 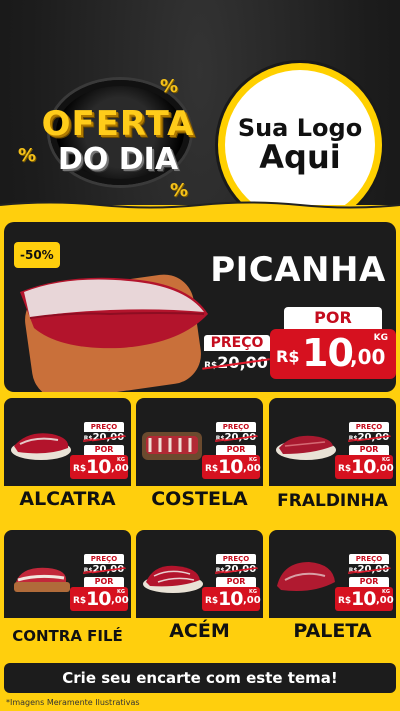 What do you see at coordinates (41, 446) in the screenshot?
I see `alcatra-image` at bounding box center [41, 446].